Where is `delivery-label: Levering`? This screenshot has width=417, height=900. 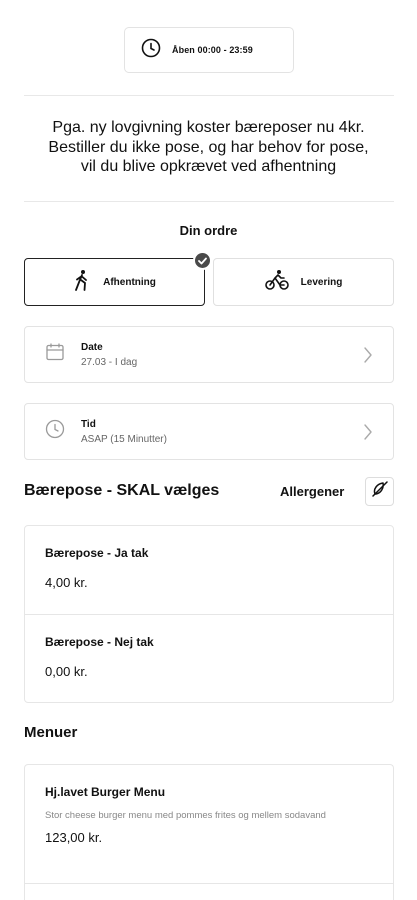
delivery-label: Levering is located at coordinates (321, 282).